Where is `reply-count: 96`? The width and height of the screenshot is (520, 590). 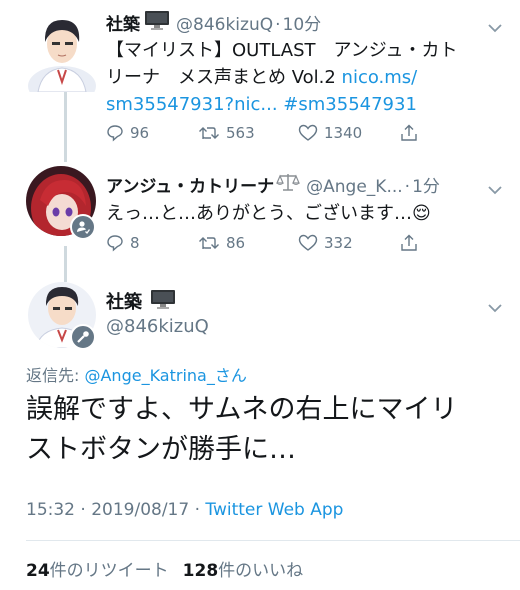 reply-count: 96 is located at coordinates (140, 133).